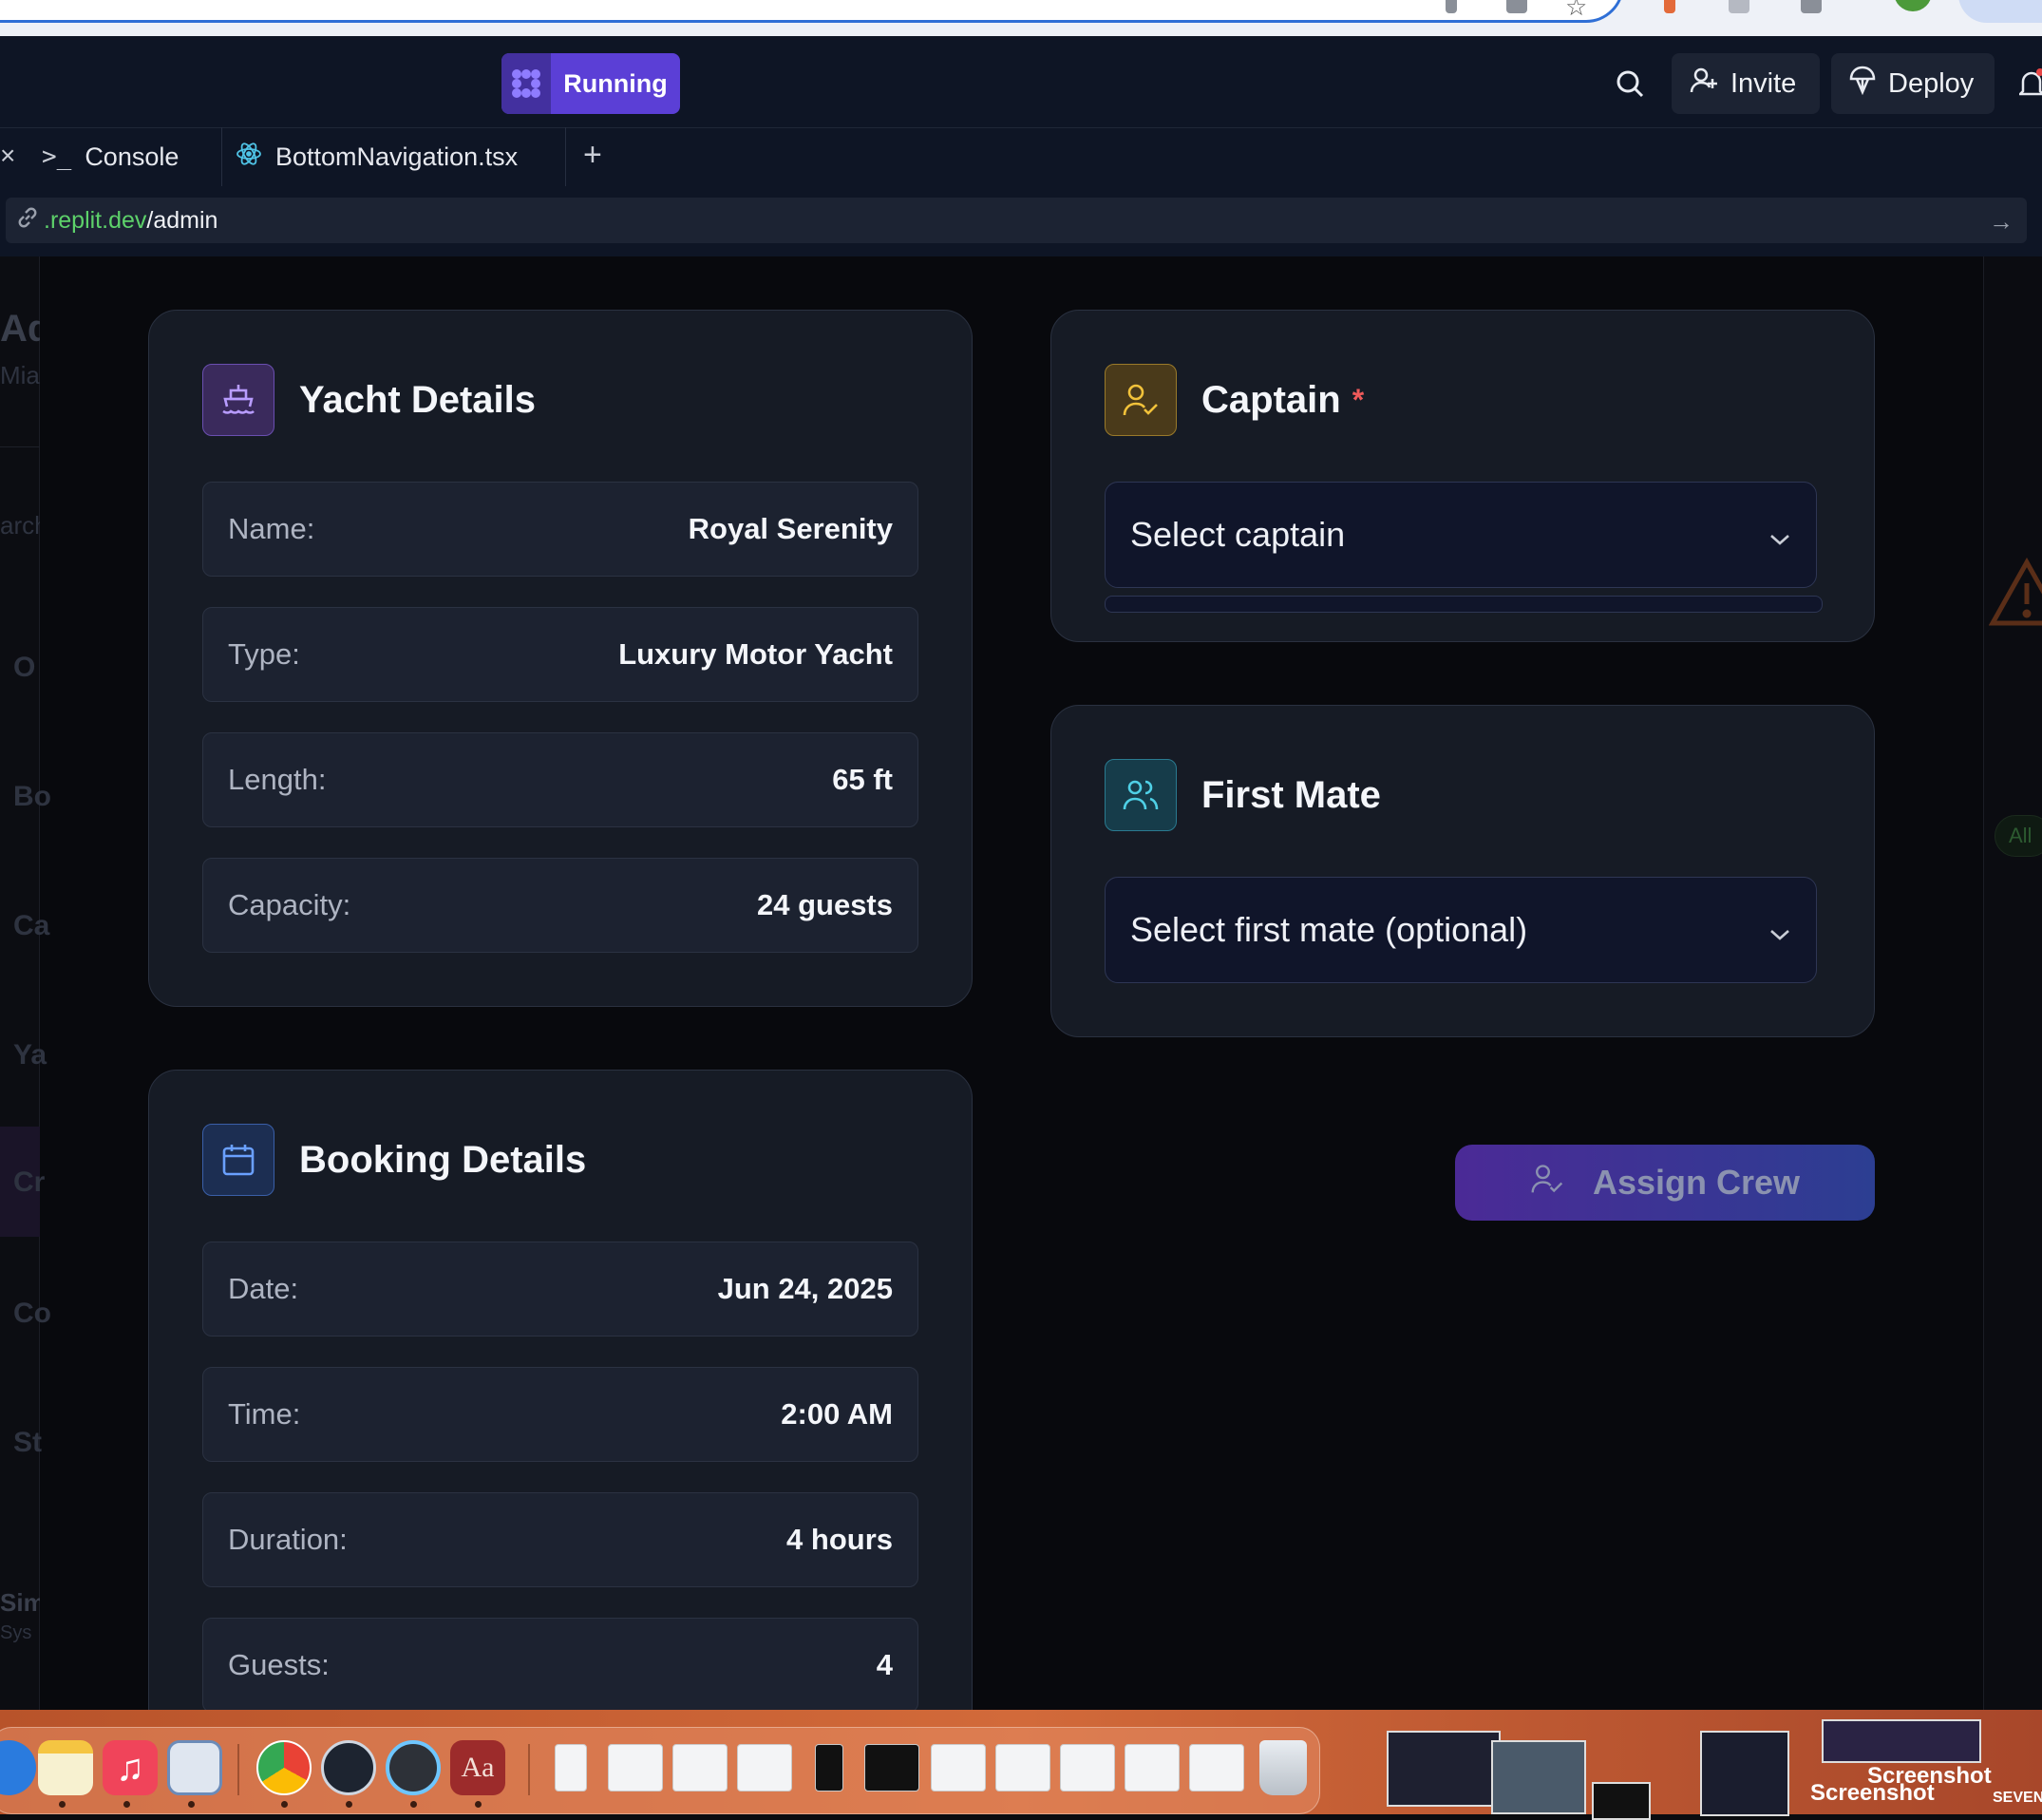 The width and height of the screenshot is (2042, 1820). Describe the element at coordinates (1931, 83) in the screenshot. I see `deploy-label: Deploy` at that location.